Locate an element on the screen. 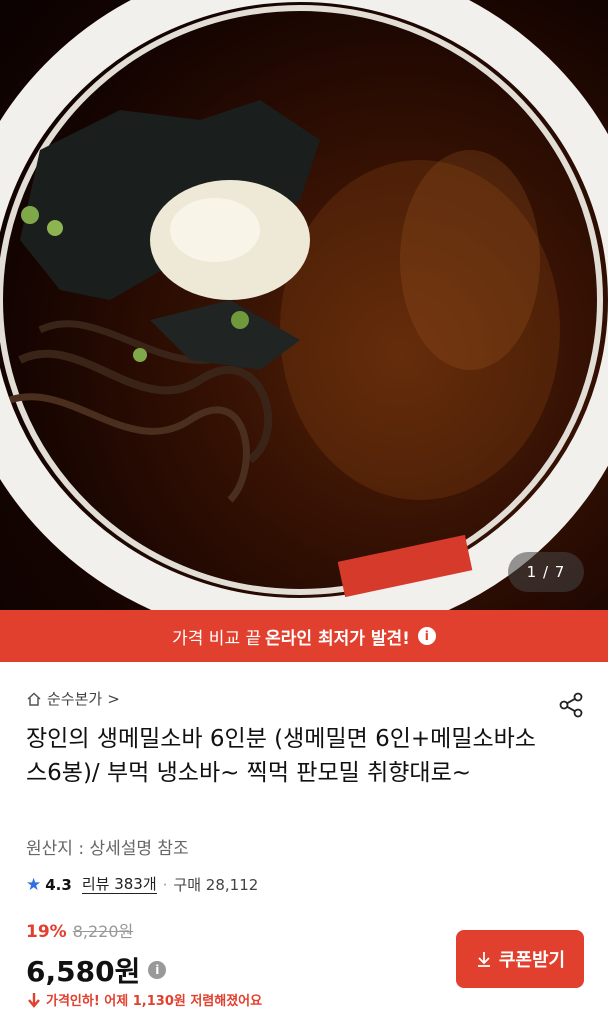 This screenshot has height=1024, width=608. review-link: 리뷰 383개 is located at coordinates (119, 884).